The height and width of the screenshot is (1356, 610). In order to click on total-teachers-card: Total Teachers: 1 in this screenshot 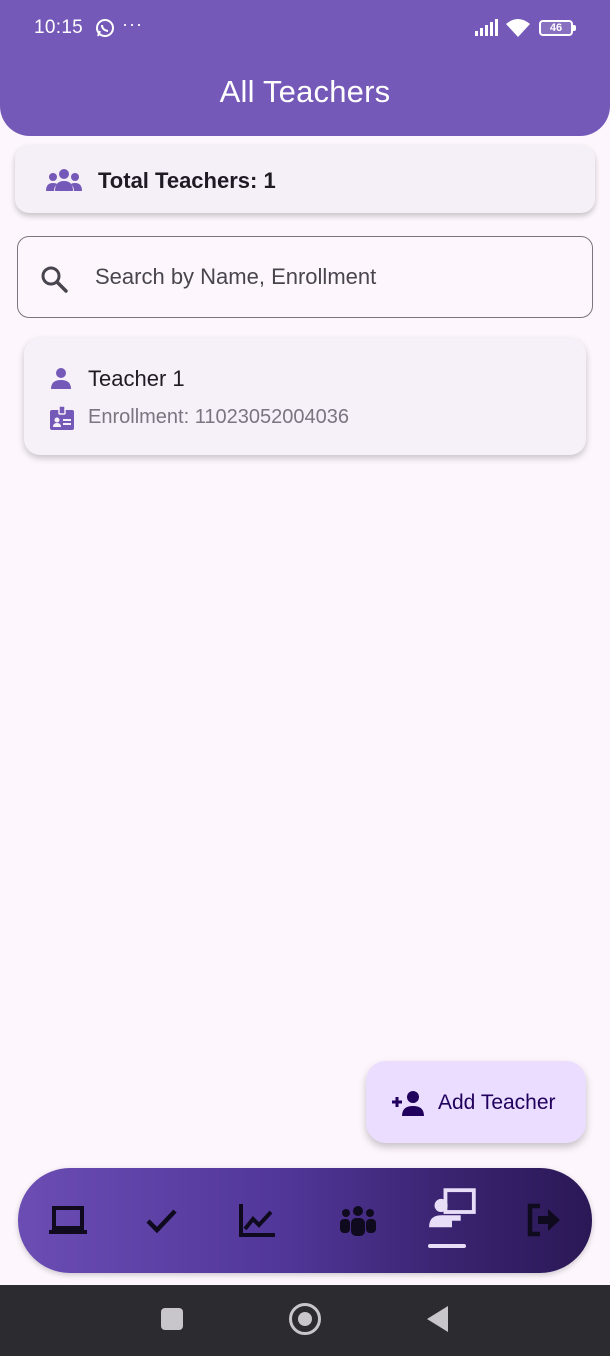, I will do `click(305, 179)`.